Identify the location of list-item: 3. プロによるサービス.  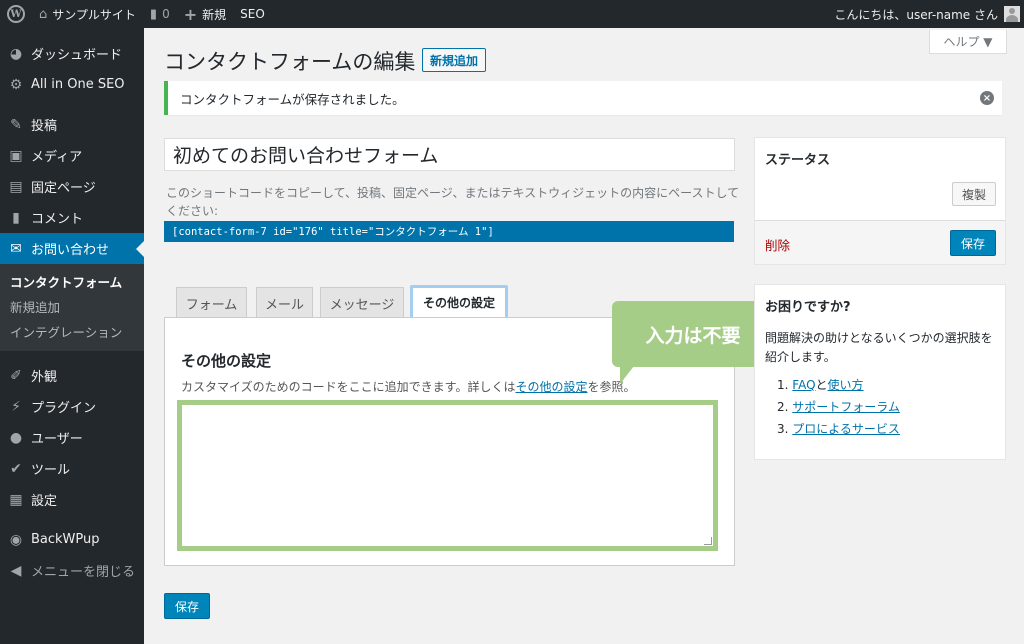
(838, 429).